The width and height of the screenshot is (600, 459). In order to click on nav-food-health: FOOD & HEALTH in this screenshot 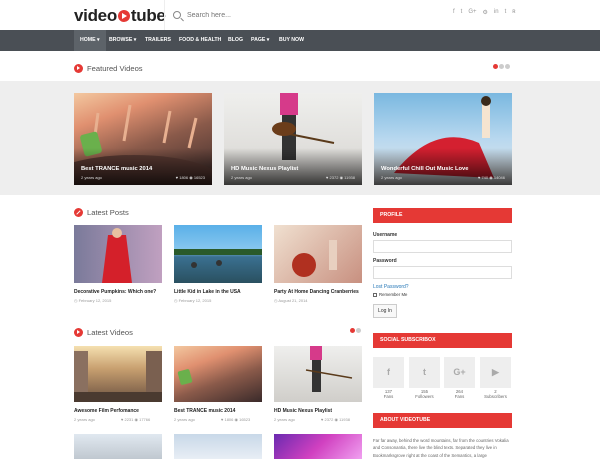, I will do `click(200, 40)`.